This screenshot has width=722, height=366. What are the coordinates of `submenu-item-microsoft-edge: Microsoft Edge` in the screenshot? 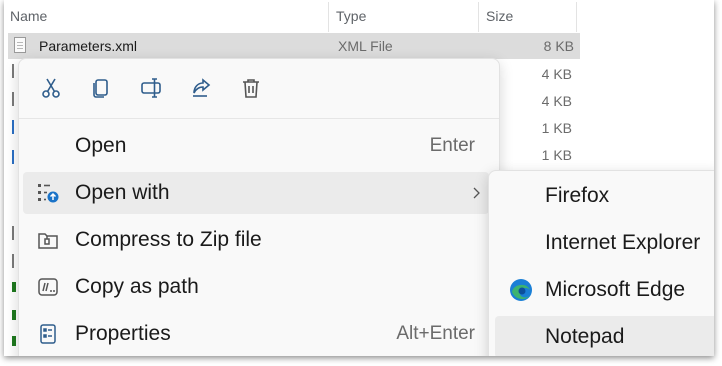 It's located at (604, 290).